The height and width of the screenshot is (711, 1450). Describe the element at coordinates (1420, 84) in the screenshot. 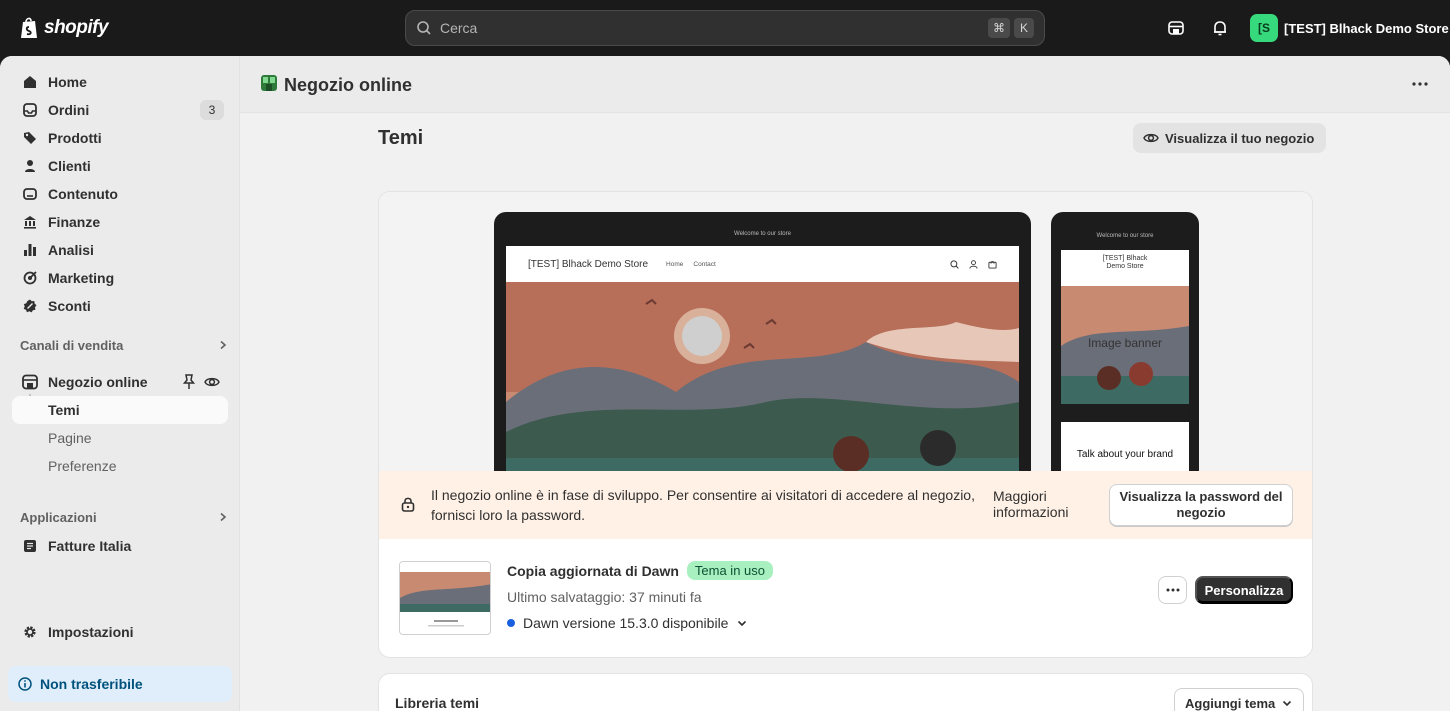

I see `more-actions-icon` at that location.